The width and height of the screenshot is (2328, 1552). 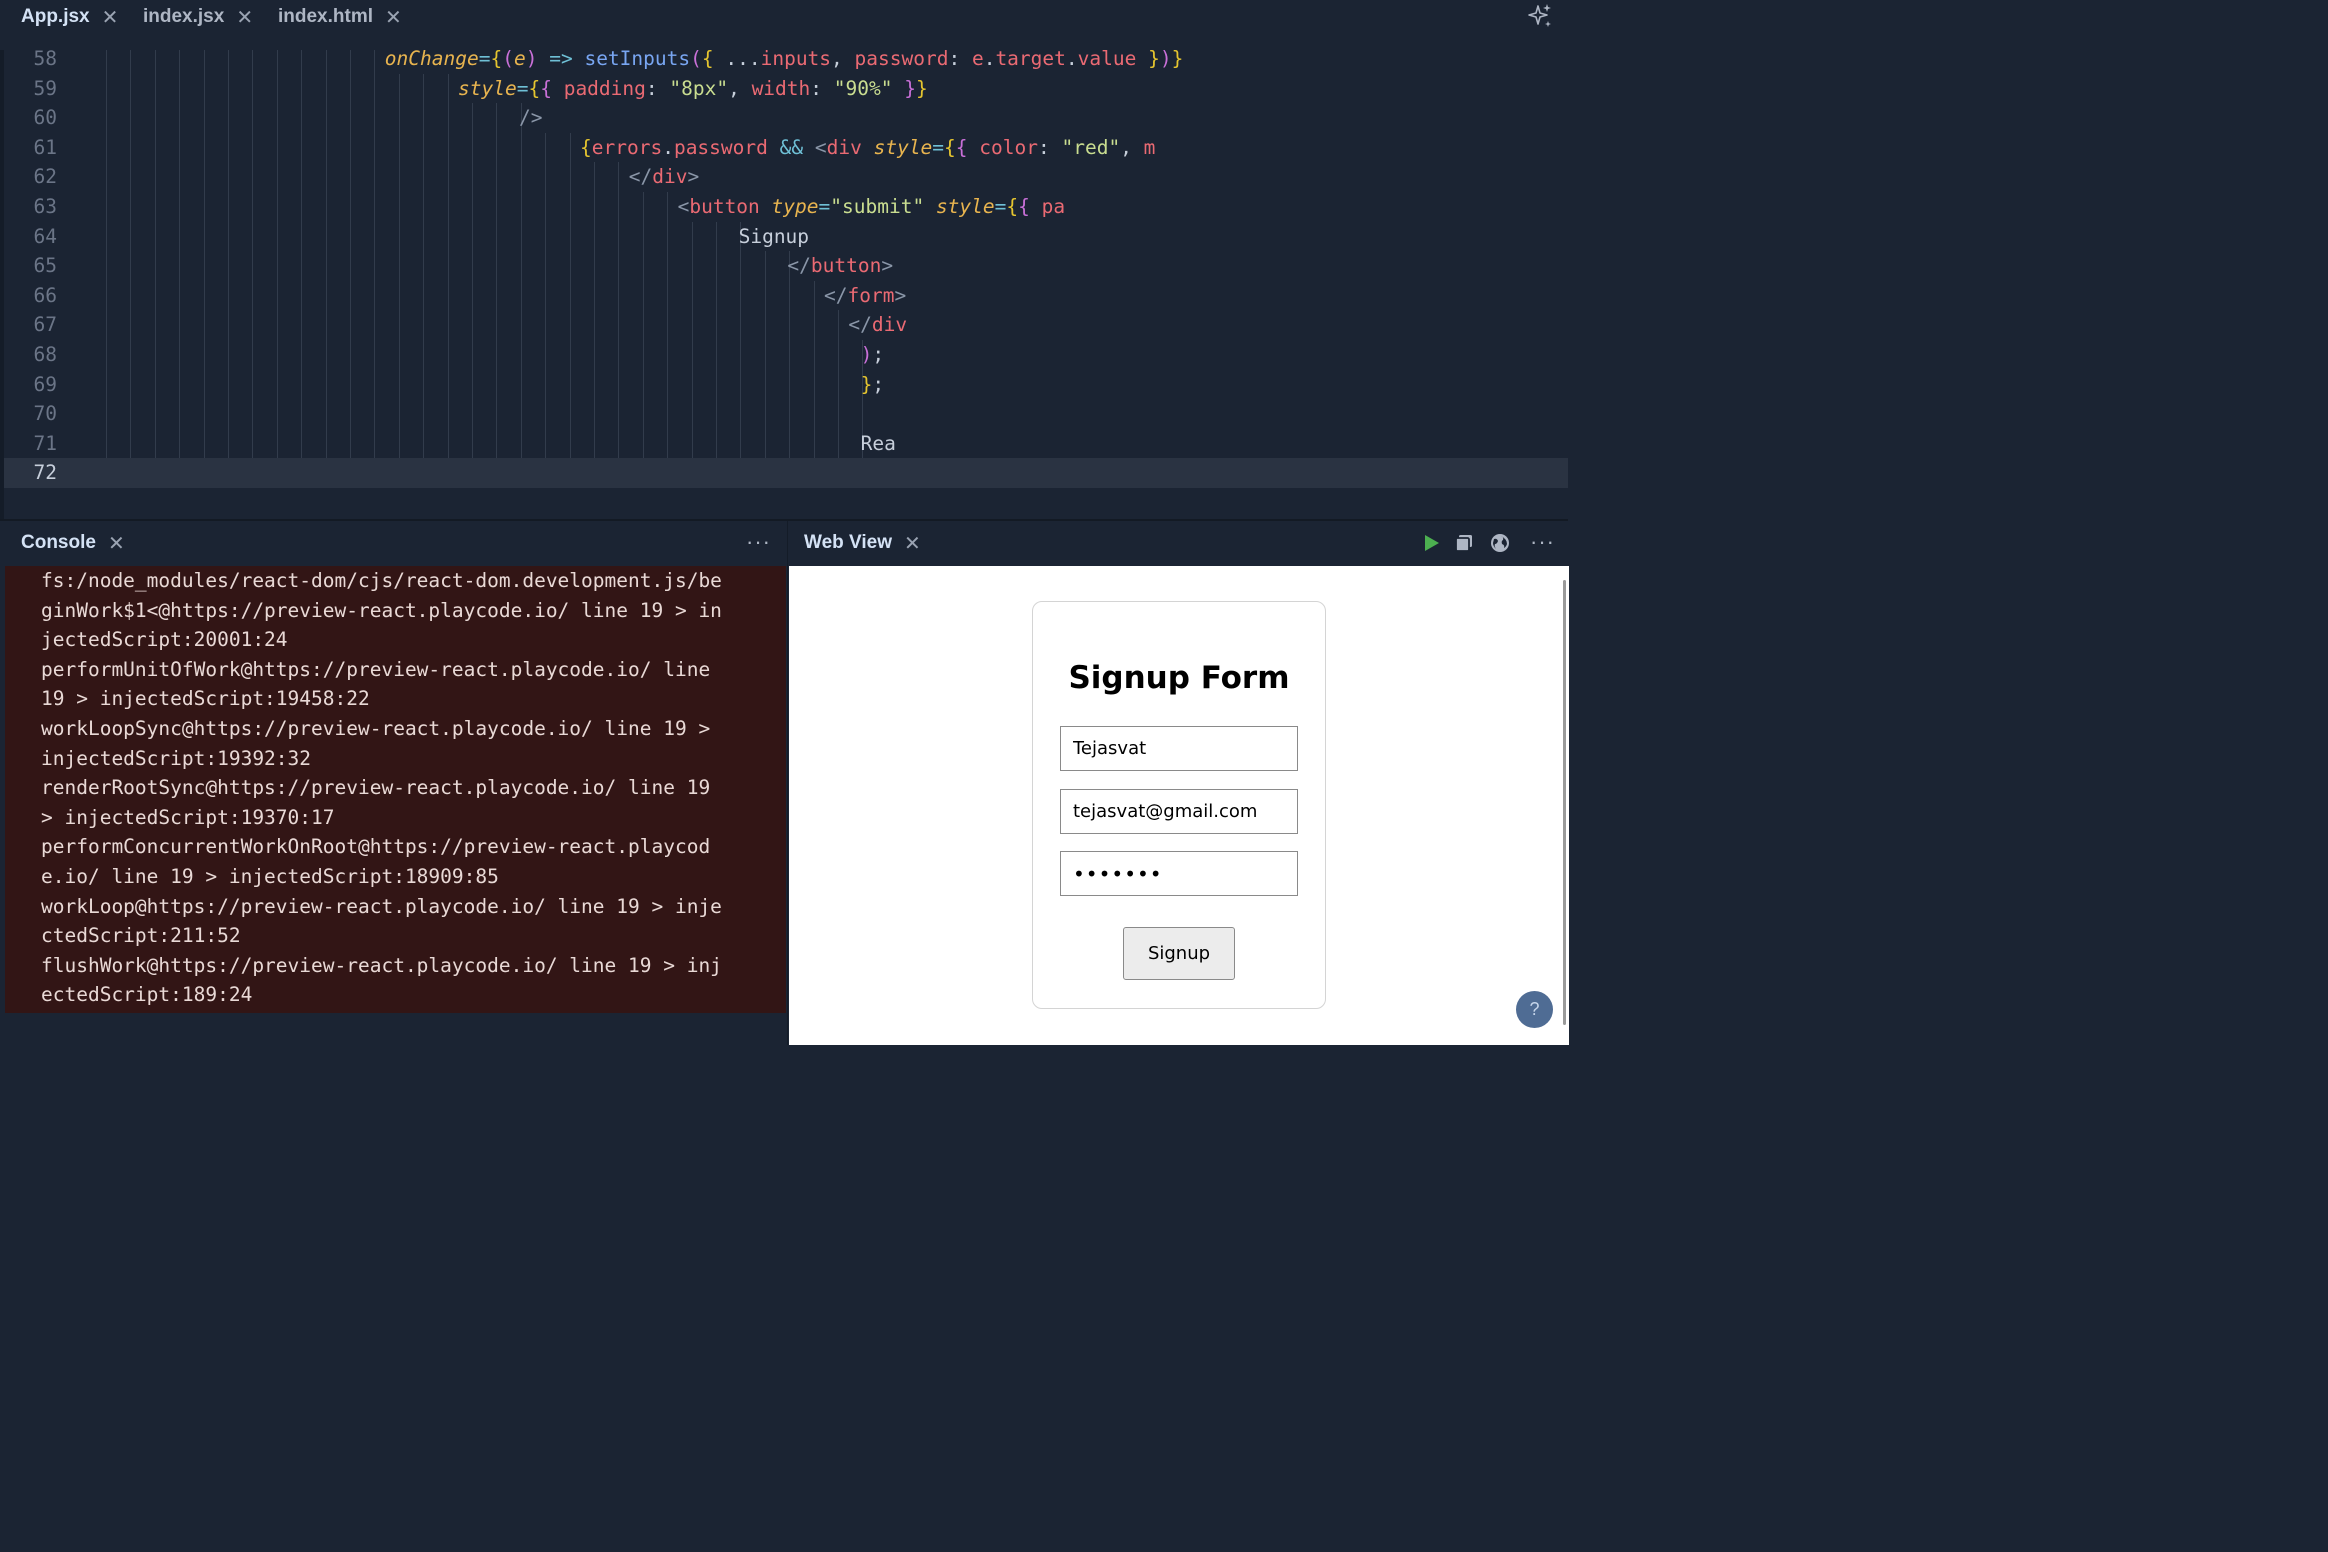 What do you see at coordinates (1564, 802) in the screenshot?
I see `scrollbar` at bounding box center [1564, 802].